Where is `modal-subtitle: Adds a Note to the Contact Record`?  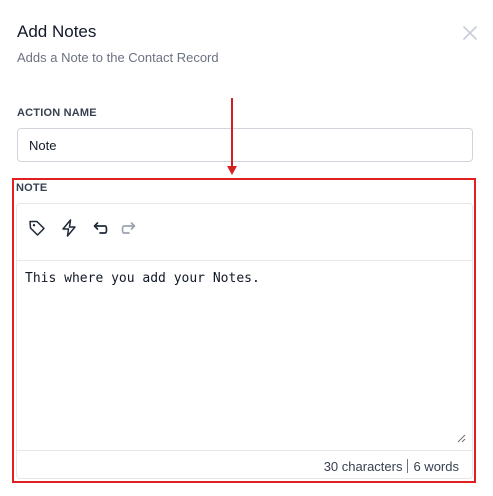 modal-subtitle: Adds a Note to the Contact Record is located at coordinates (118, 57).